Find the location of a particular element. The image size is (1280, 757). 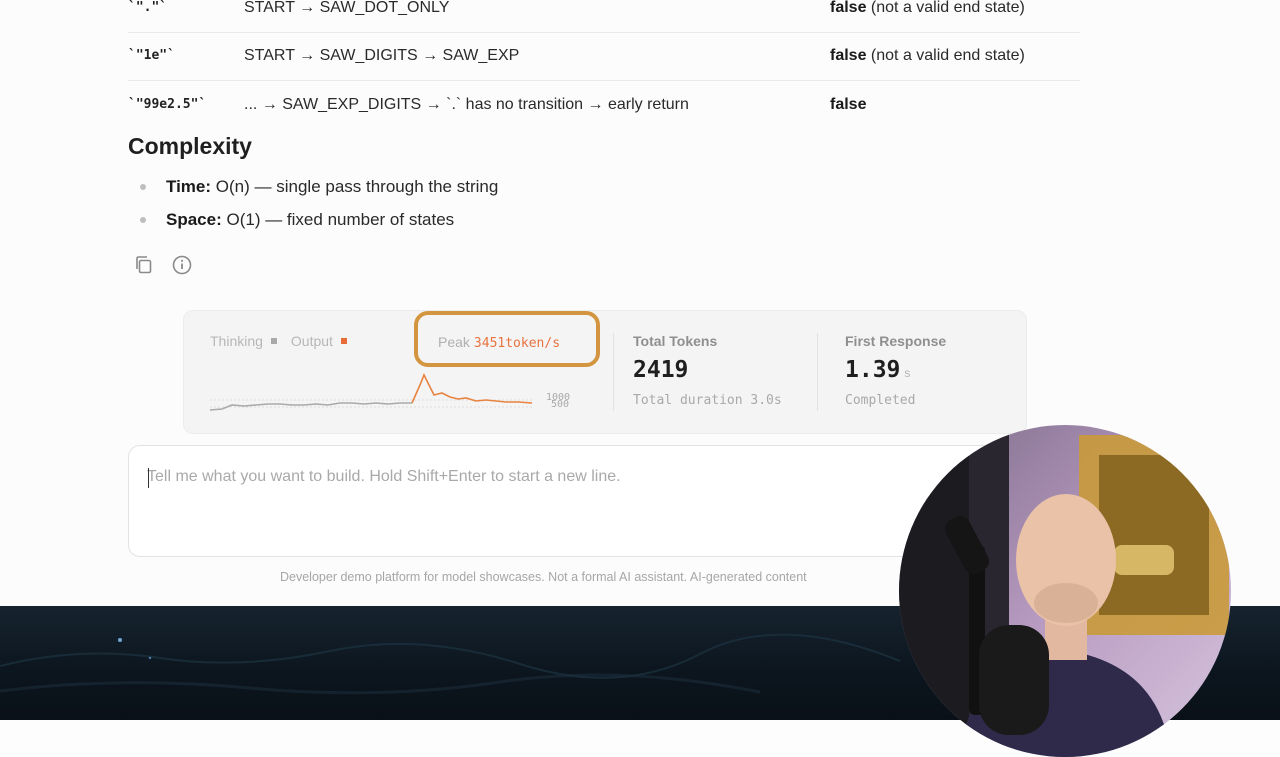

input-cell: `"1e"` is located at coordinates (151, 55).